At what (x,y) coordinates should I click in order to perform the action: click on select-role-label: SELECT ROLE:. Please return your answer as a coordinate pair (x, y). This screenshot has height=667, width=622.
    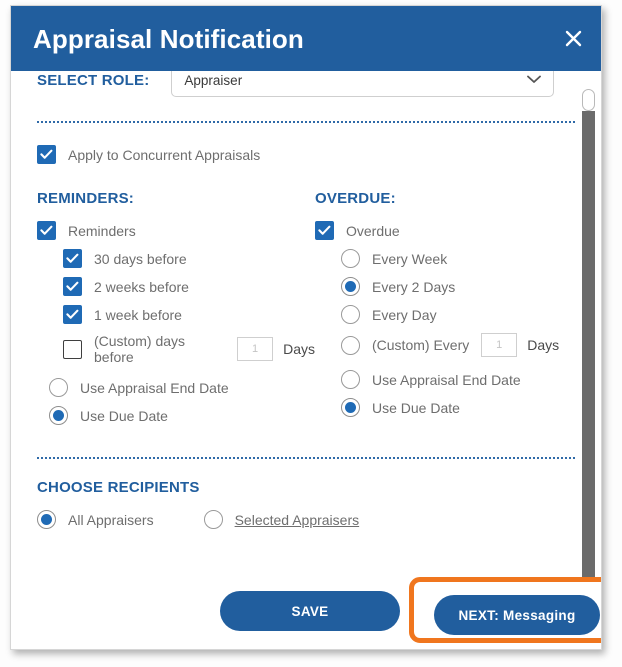
    Looking at the image, I should click on (93, 80).